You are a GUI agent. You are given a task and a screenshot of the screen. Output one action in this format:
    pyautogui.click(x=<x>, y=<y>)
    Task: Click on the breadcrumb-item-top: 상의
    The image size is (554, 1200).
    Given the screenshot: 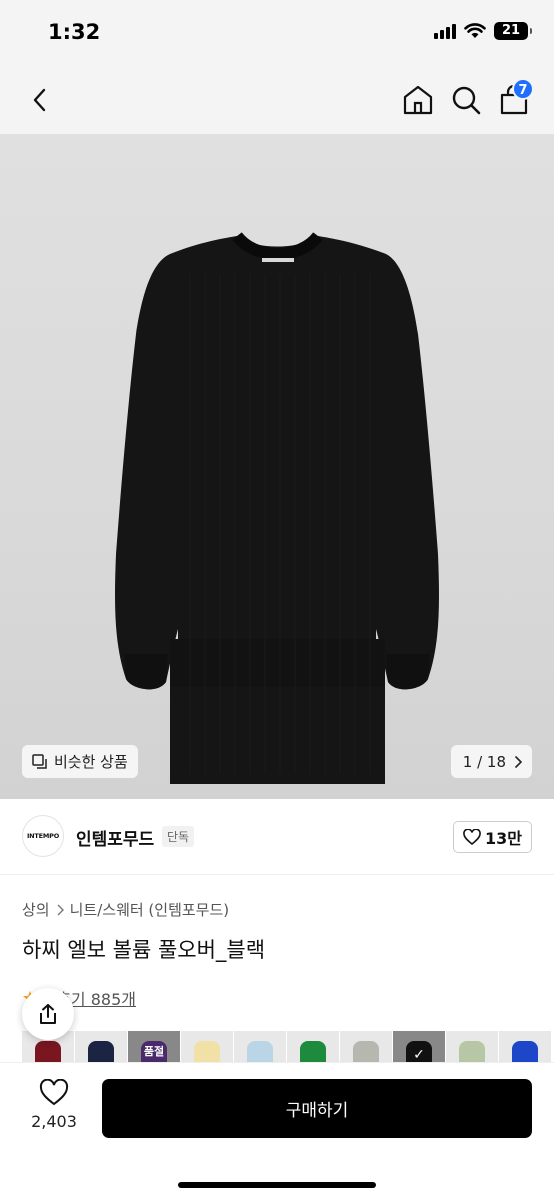 What is the action you would take?
    pyautogui.click(x=36, y=909)
    